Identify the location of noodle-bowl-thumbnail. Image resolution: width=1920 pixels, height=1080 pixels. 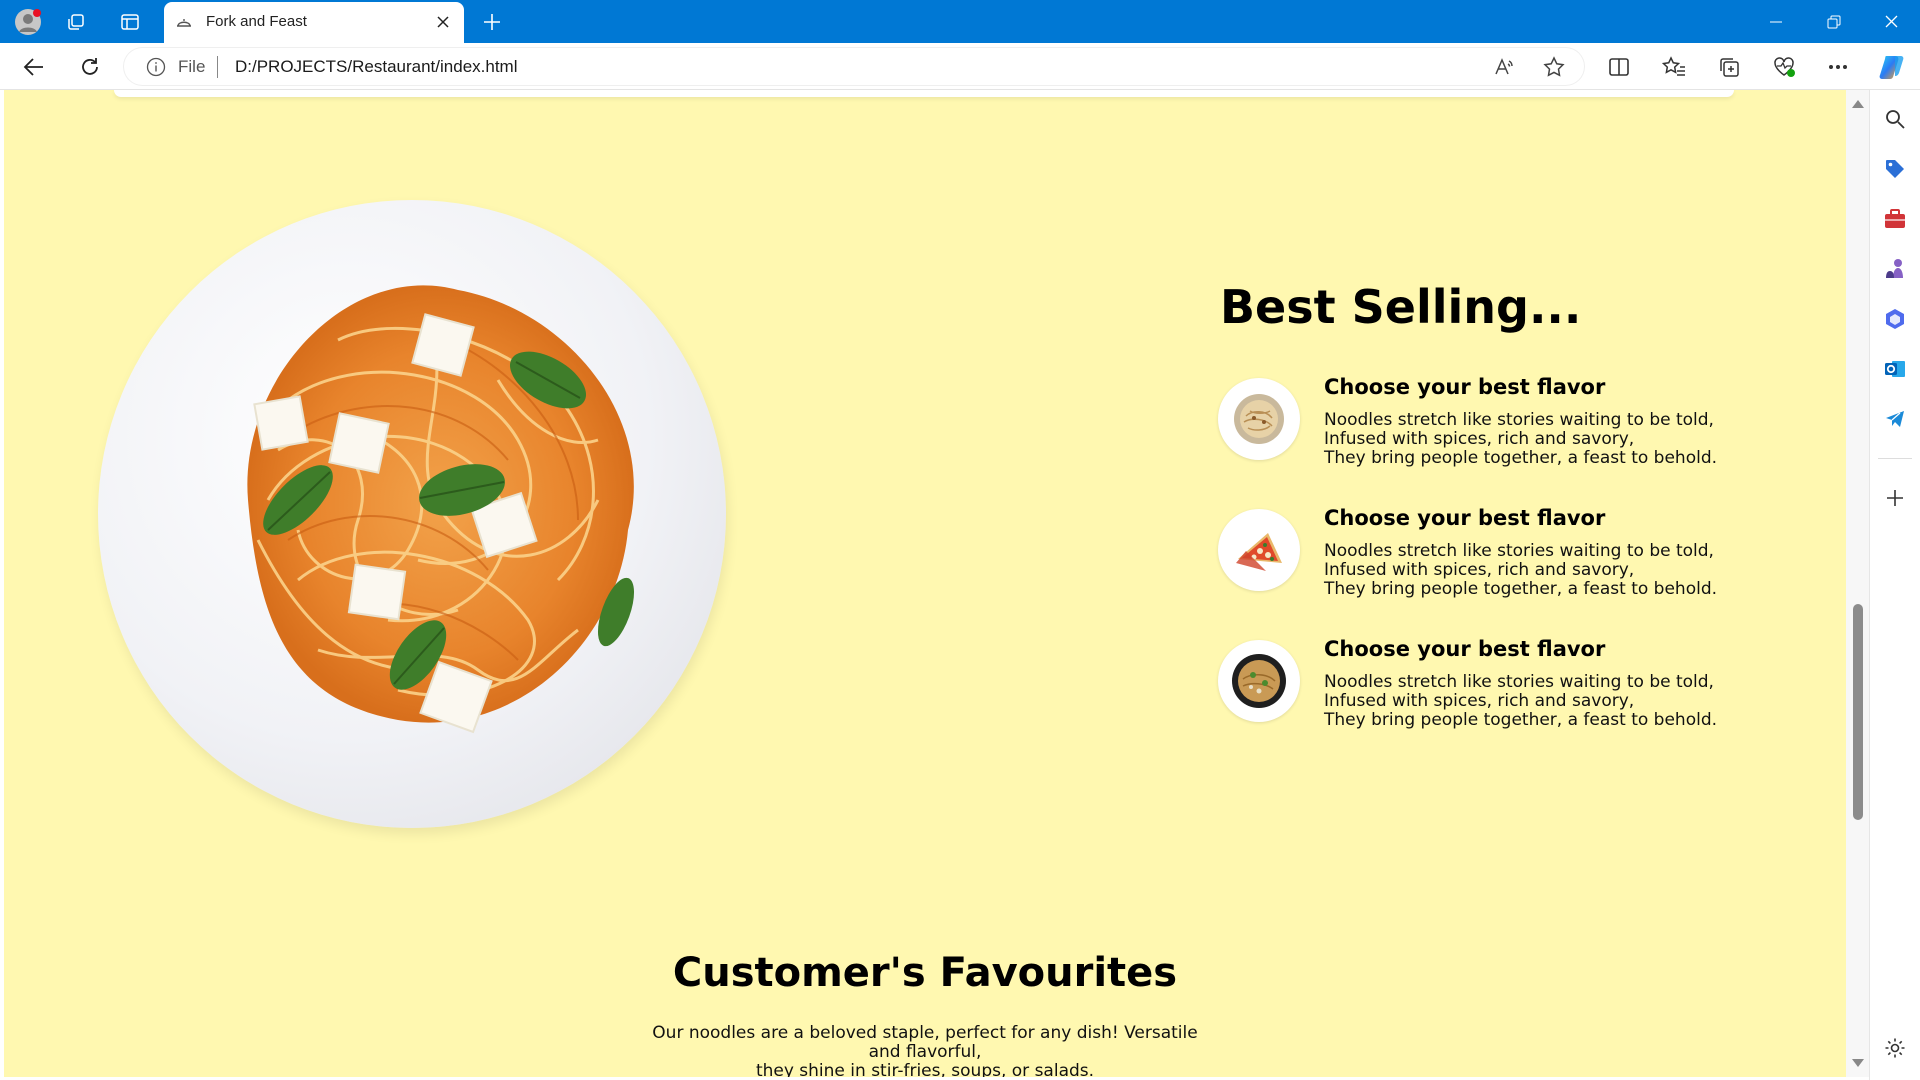
(1259, 419).